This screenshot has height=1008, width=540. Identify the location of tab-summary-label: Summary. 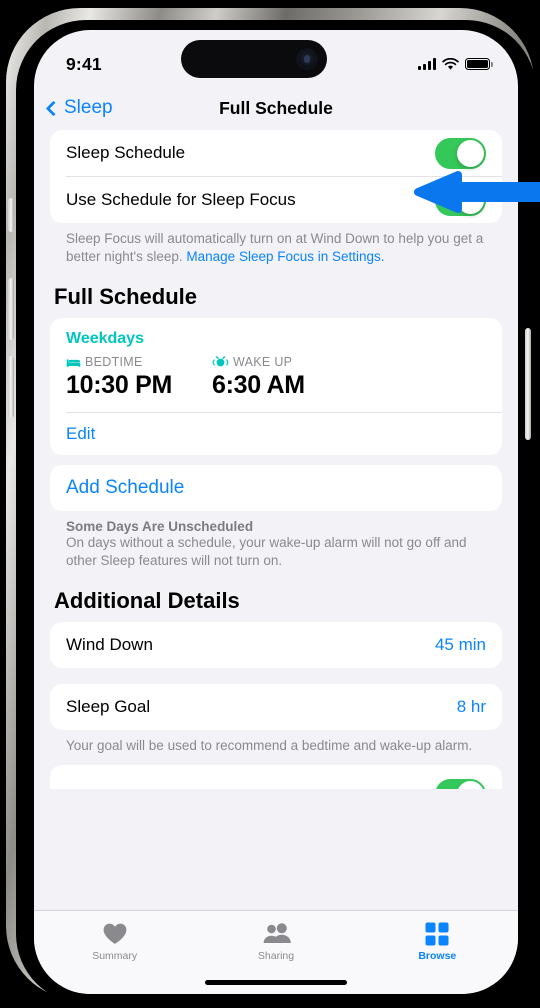
(115, 956).